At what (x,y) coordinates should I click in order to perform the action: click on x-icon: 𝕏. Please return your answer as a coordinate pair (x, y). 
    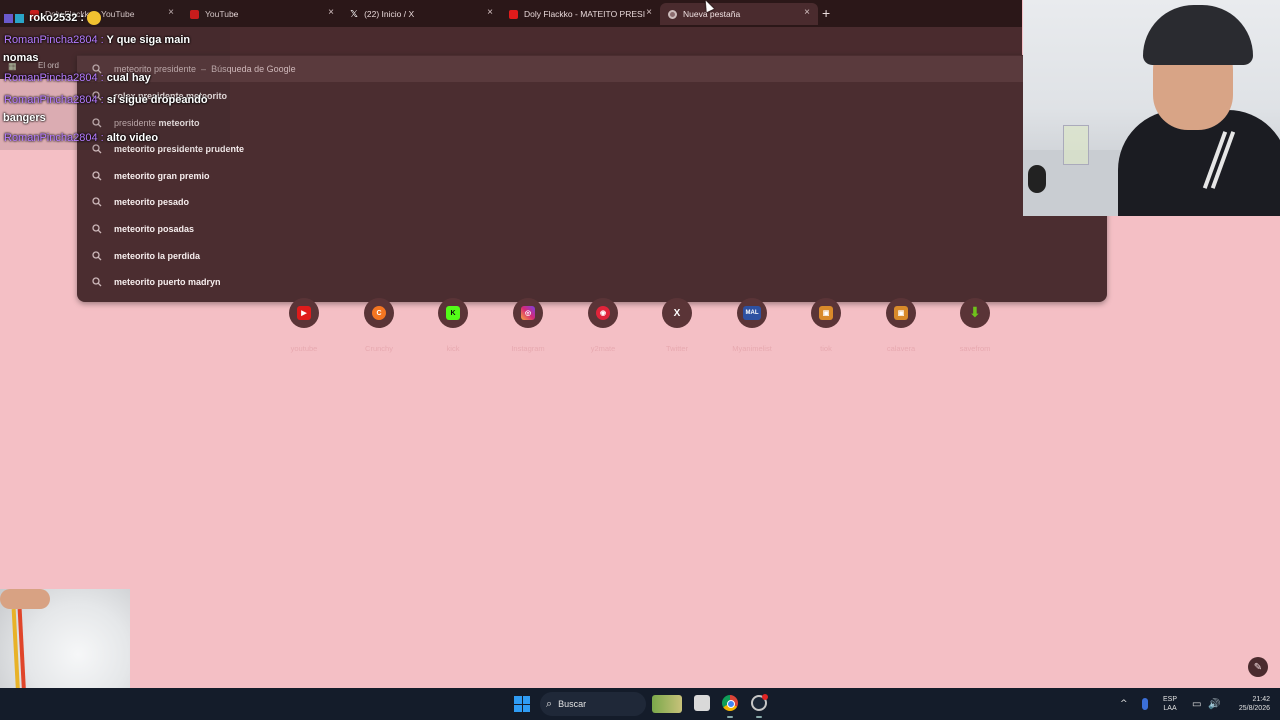
    Looking at the image, I should click on (354, 14).